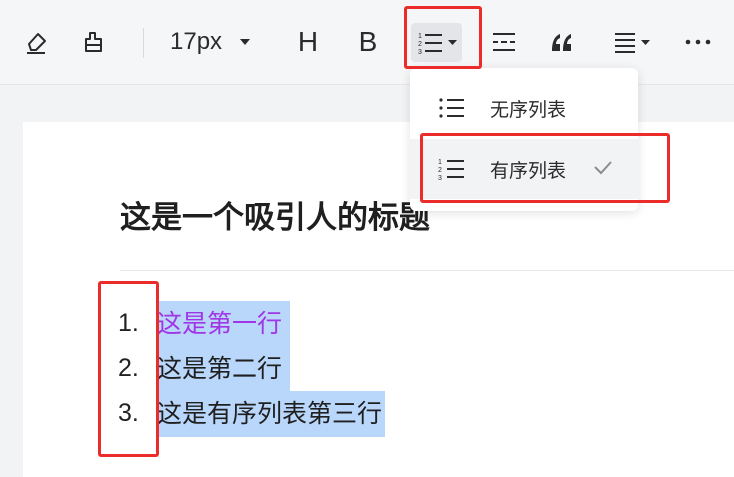 The height and width of the screenshot is (477, 734). I want to click on quote-icon, so click(562, 42).